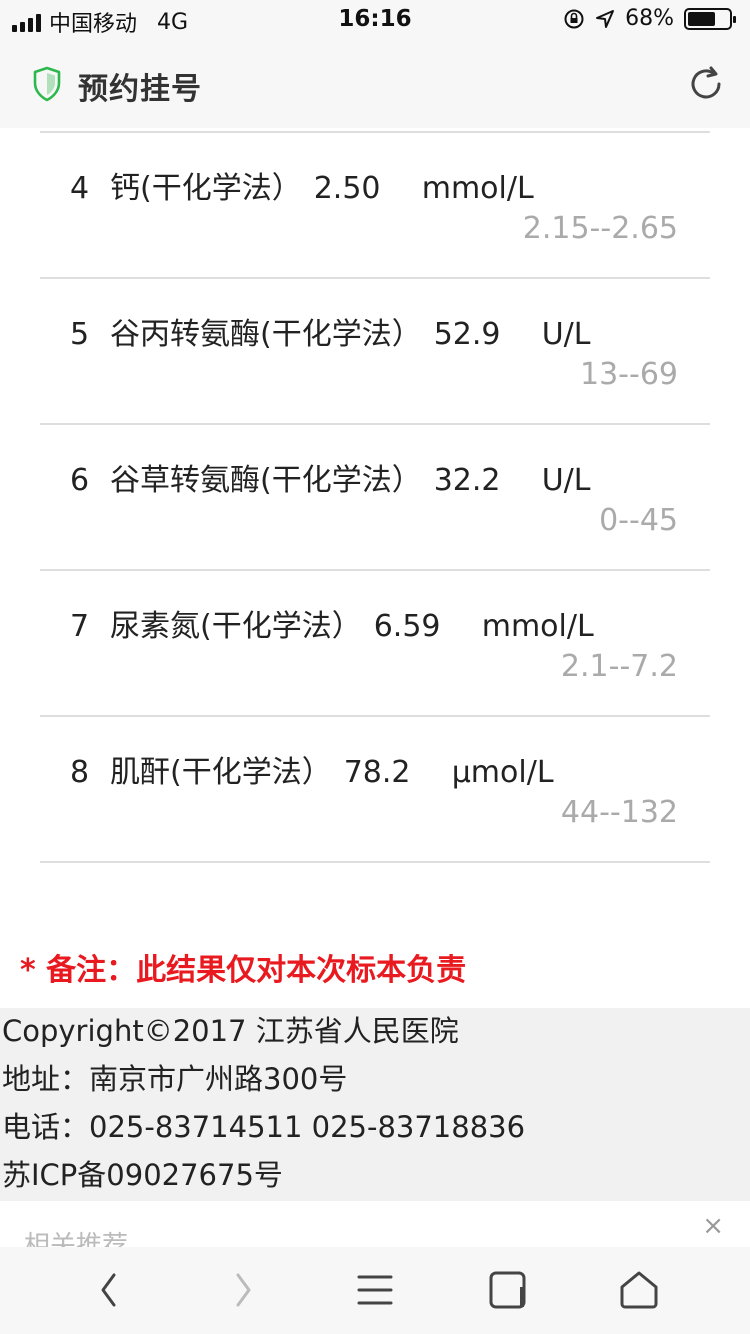 The height and width of the screenshot is (1334, 750). Describe the element at coordinates (76, 1239) in the screenshot. I see `recommend-label: 相关推荐` at that location.